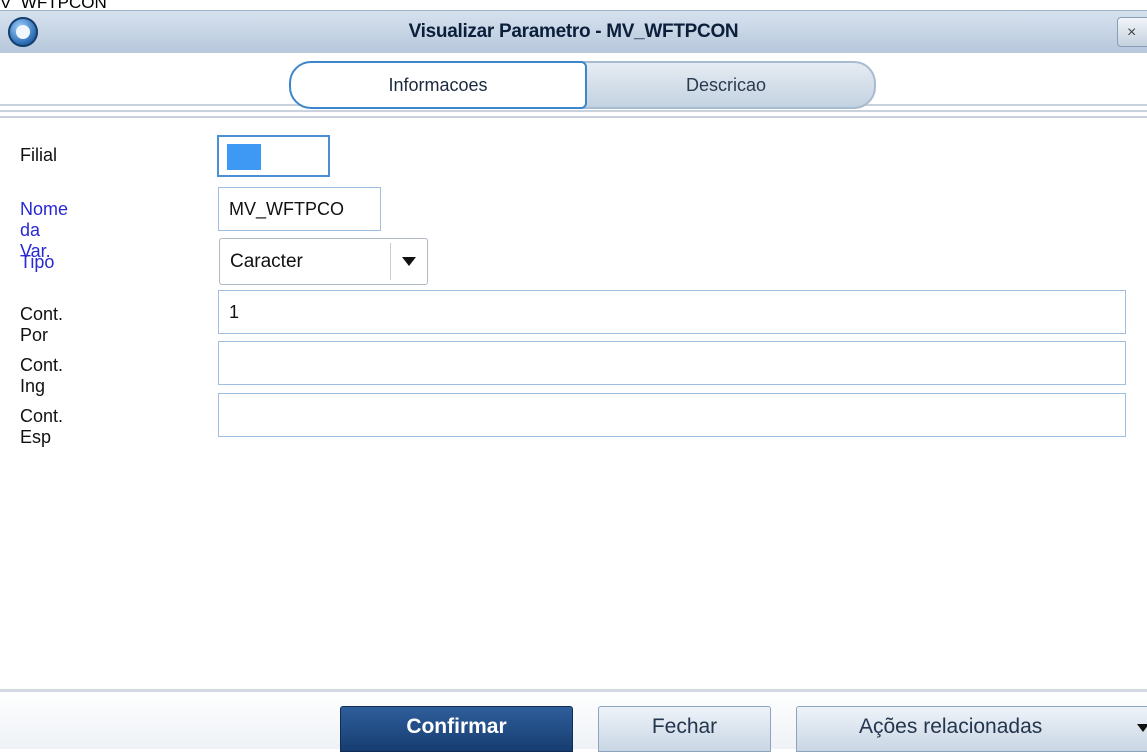 This screenshot has height=752, width=1147. Describe the element at coordinates (672, 415) in the screenshot. I see `cont-esp-field` at that location.